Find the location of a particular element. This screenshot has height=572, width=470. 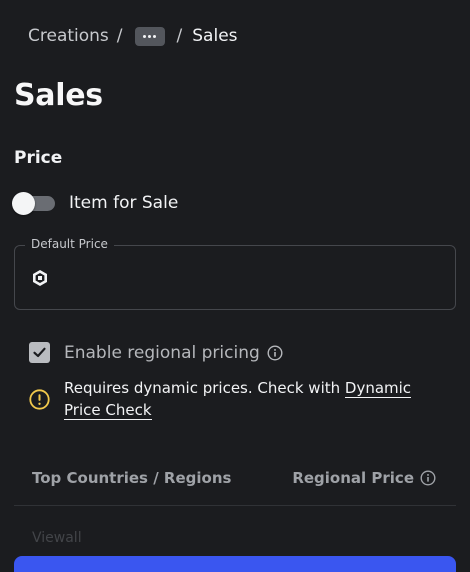

item-for-sale-row: Item for Sale is located at coordinates (95, 203).